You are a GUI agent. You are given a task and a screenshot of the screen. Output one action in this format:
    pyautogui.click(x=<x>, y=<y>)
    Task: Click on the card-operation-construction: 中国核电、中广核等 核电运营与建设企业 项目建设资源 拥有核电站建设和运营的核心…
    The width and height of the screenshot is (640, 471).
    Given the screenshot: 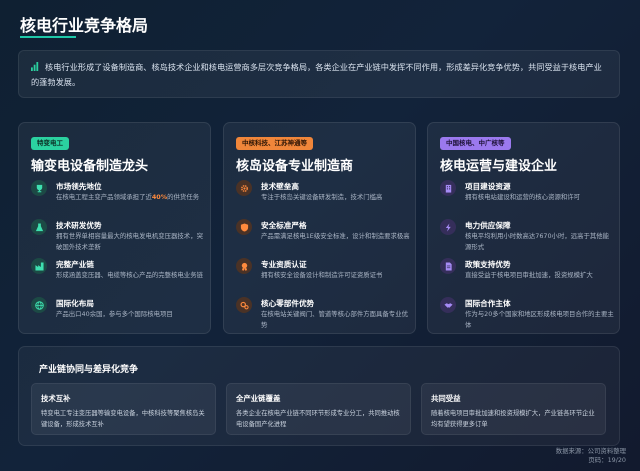 What is the action you would take?
    pyautogui.click(x=523, y=228)
    